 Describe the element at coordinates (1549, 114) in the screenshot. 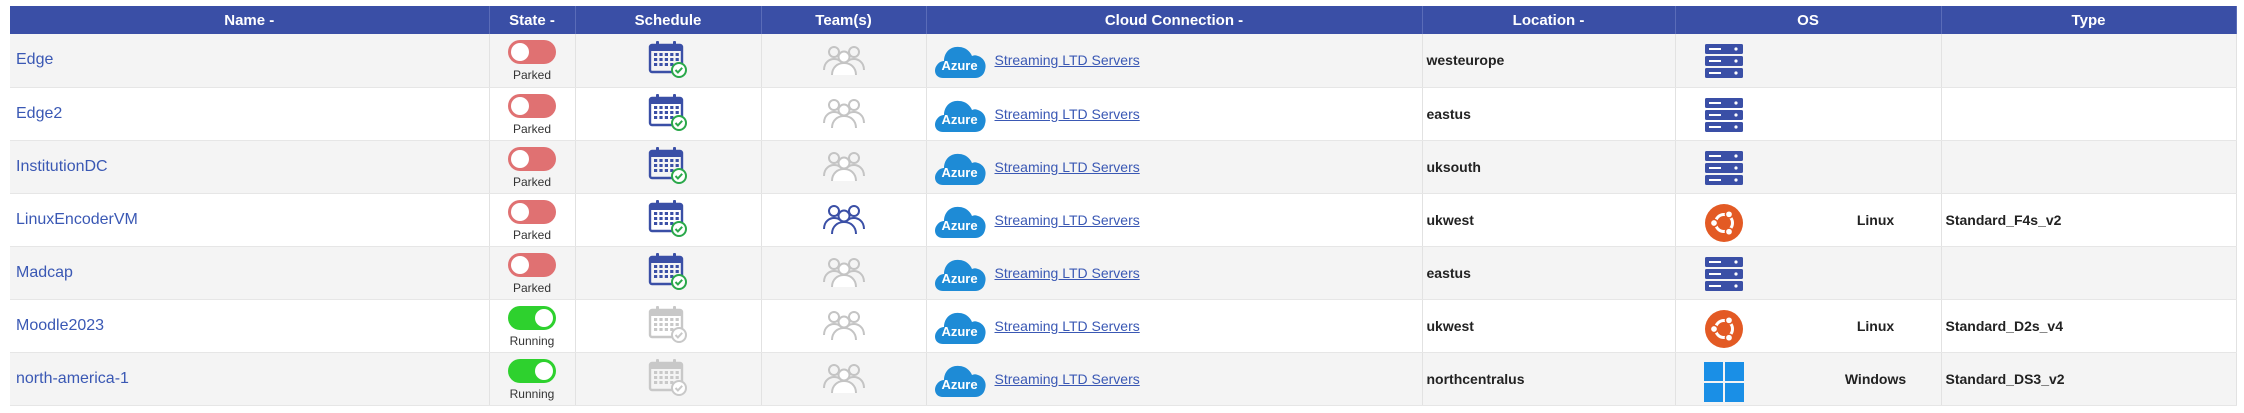

I see `cell-location: eastus` at that location.